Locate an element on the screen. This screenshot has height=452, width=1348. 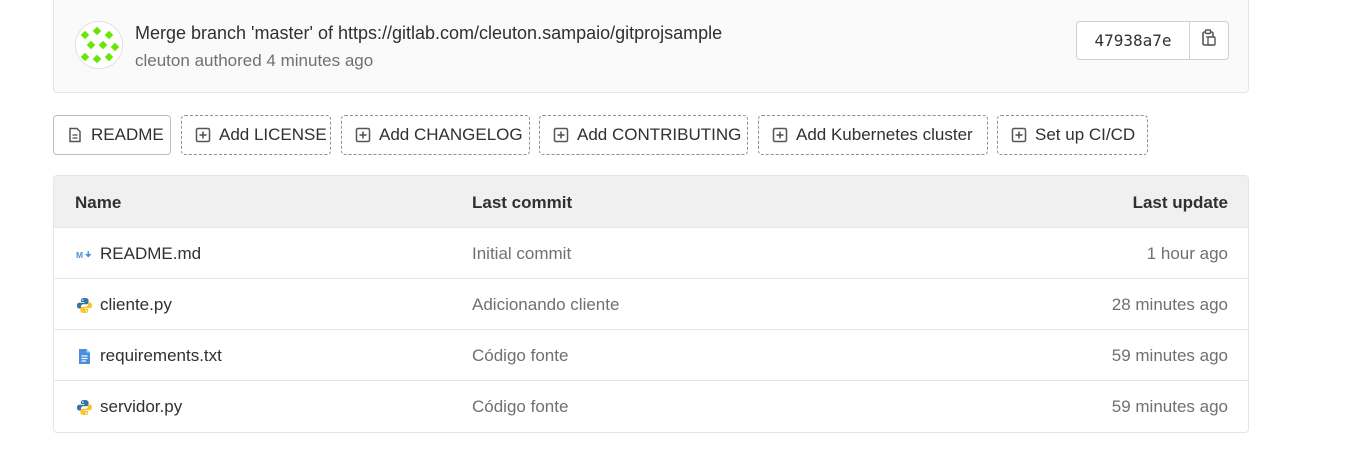
commit-message-link: Adicionando cliente is located at coordinates (545, 305).